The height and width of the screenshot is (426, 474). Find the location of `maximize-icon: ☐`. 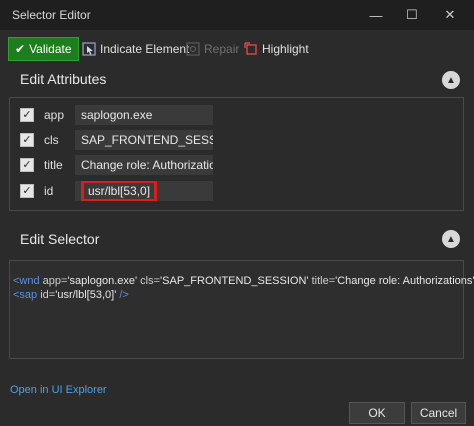

maximize-icon: ☐ is located at coordinates (412, 15).